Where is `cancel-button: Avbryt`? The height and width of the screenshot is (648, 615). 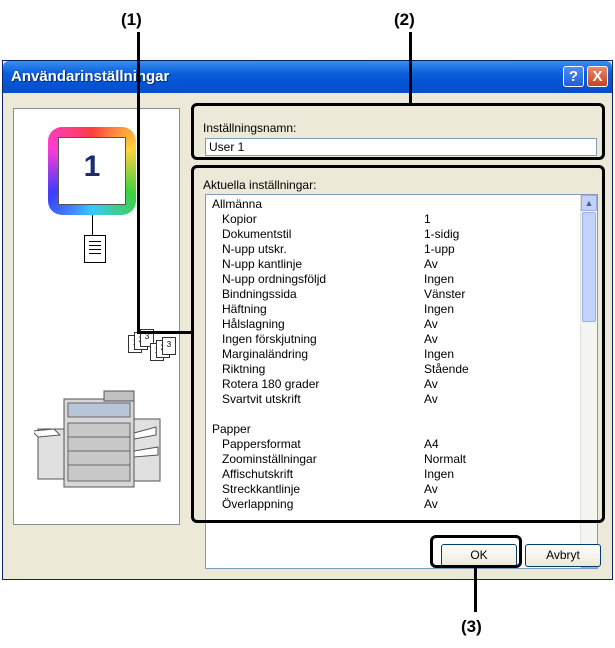
cancel-button: Avbryt is located at coordinates (563, 555).